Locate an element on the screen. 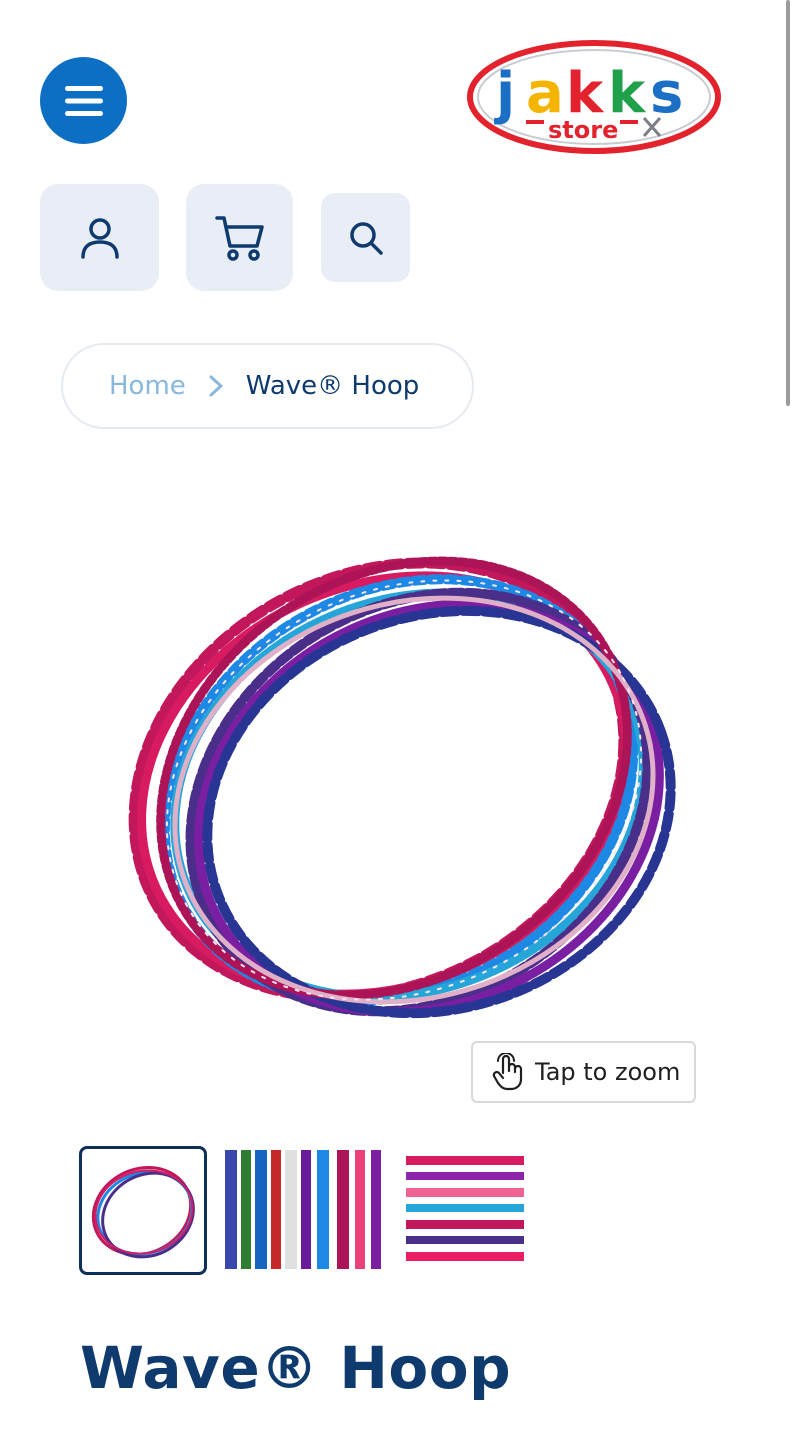 The image size is (796, 1440). cart-button is located at coordinates (239, 237).